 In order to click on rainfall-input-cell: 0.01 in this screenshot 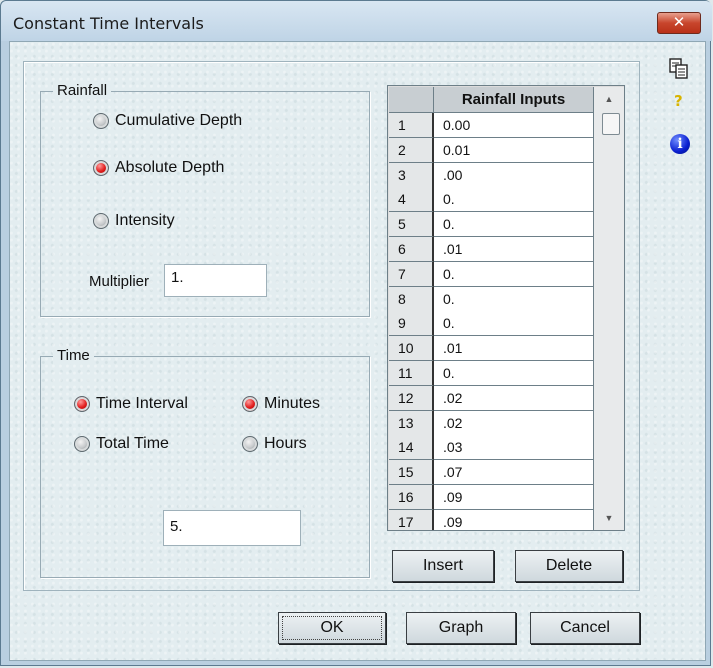, I will do `click(514, 150)`.